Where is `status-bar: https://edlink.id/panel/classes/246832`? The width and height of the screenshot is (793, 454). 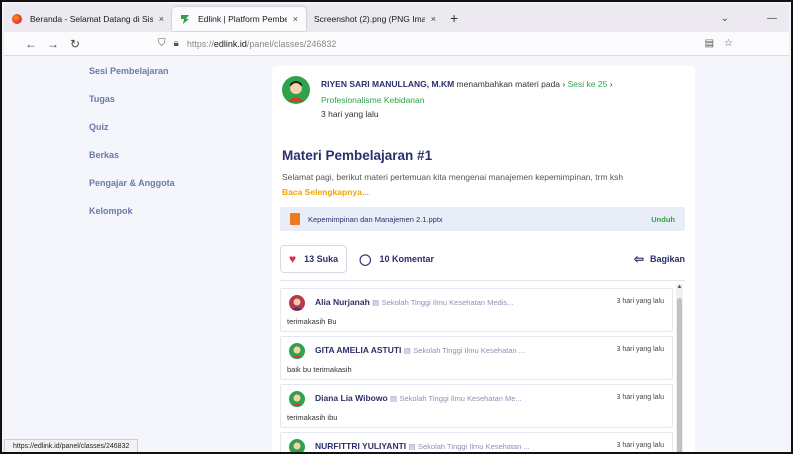
status-bar: https://edlink.id/panel/classes/246832 is located at coordinates (71, 446).